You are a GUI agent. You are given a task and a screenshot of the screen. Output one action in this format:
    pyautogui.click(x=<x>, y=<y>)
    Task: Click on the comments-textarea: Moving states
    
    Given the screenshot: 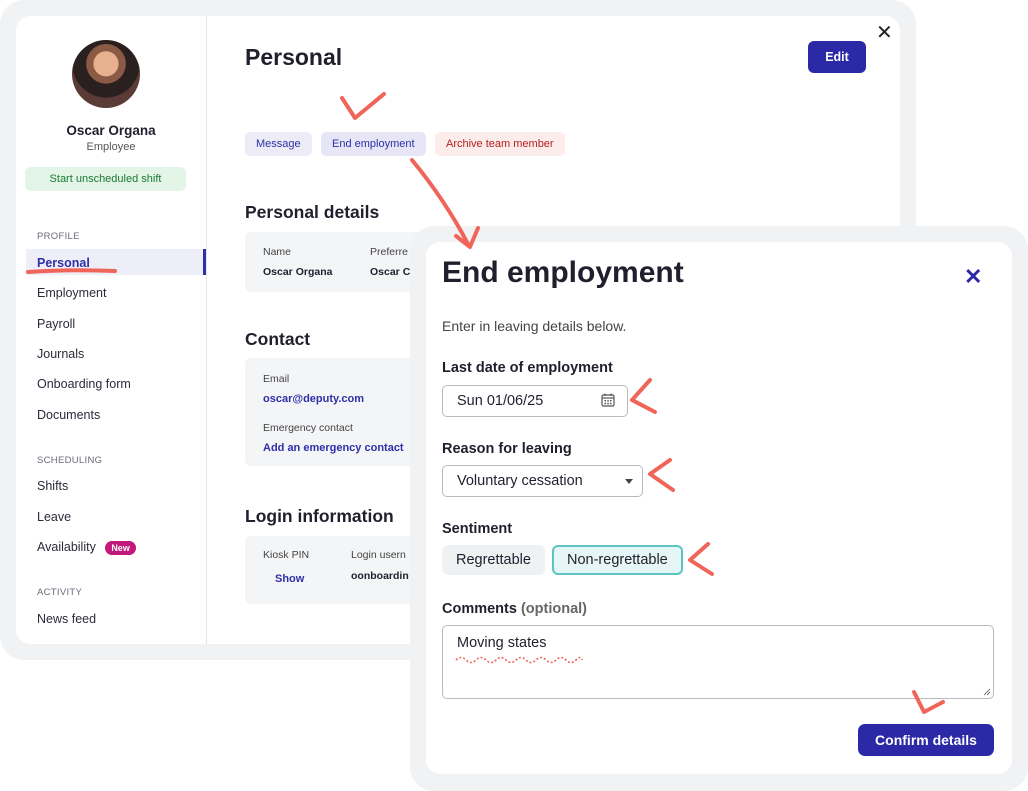 What is the action you would take?
    pyautogui.click(x=718, y=662)
    